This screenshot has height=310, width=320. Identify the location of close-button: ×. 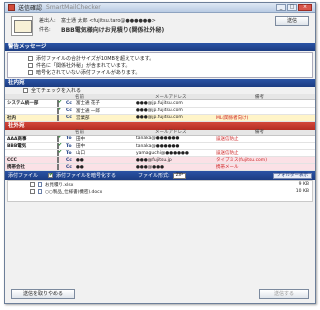
(305, 7).